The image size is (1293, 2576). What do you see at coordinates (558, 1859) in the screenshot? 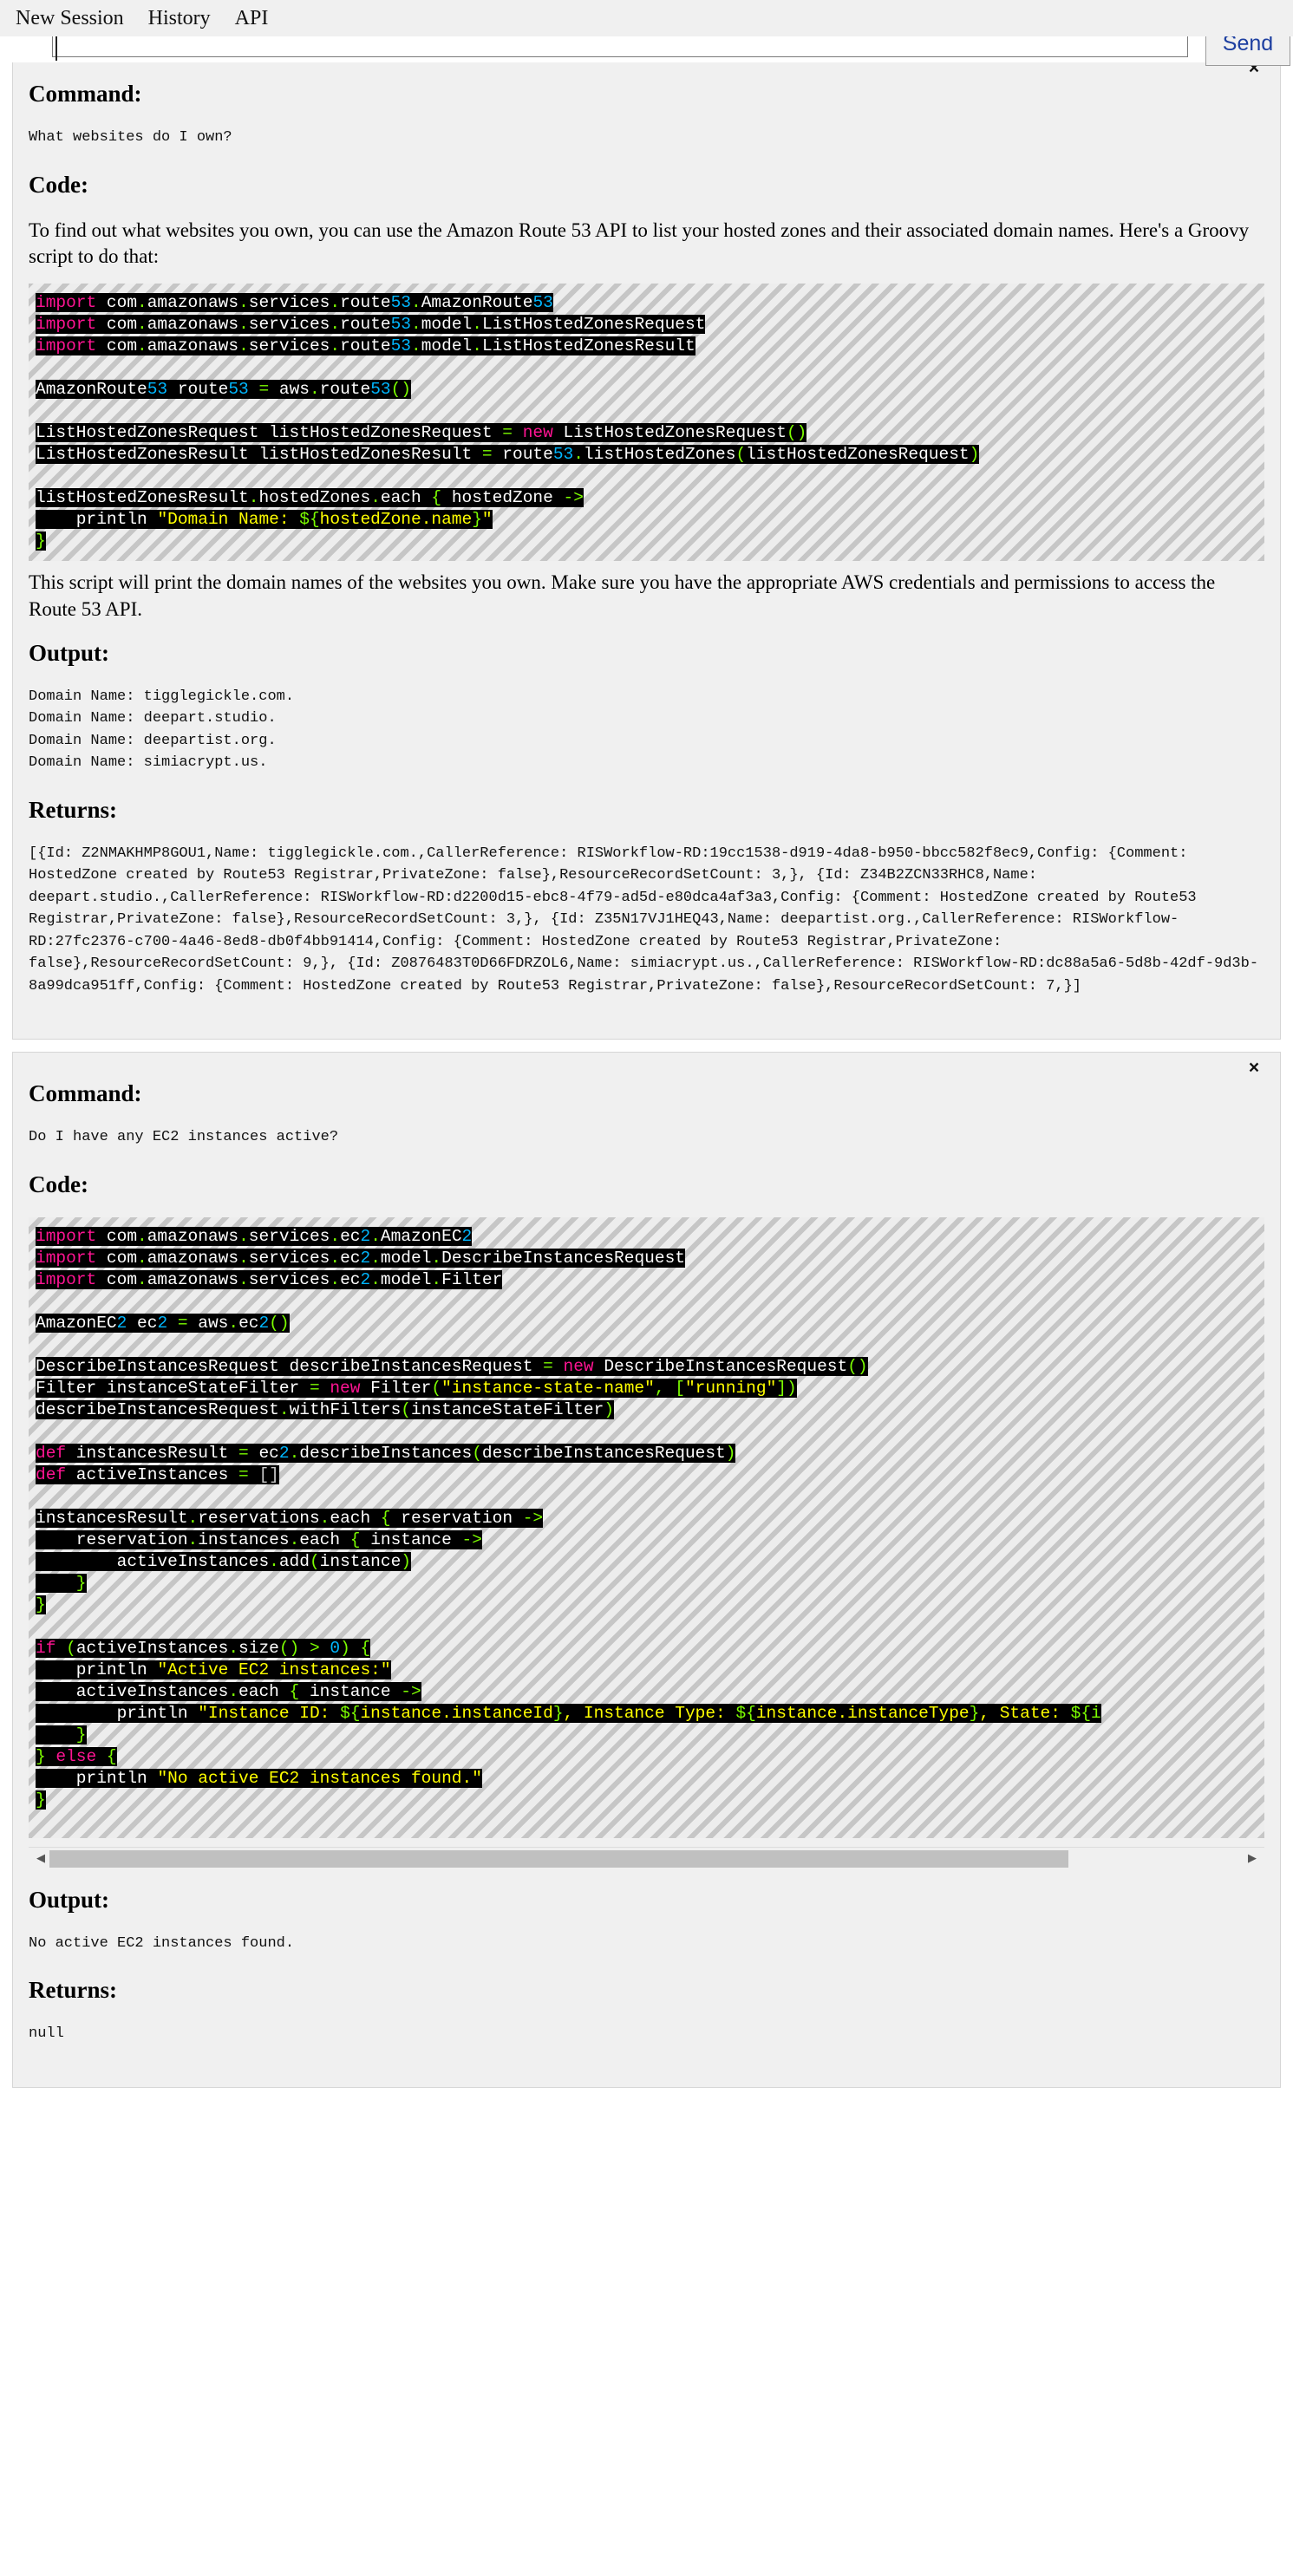
I see `scrollbar-thumb` at bounding box center [558, 1859].